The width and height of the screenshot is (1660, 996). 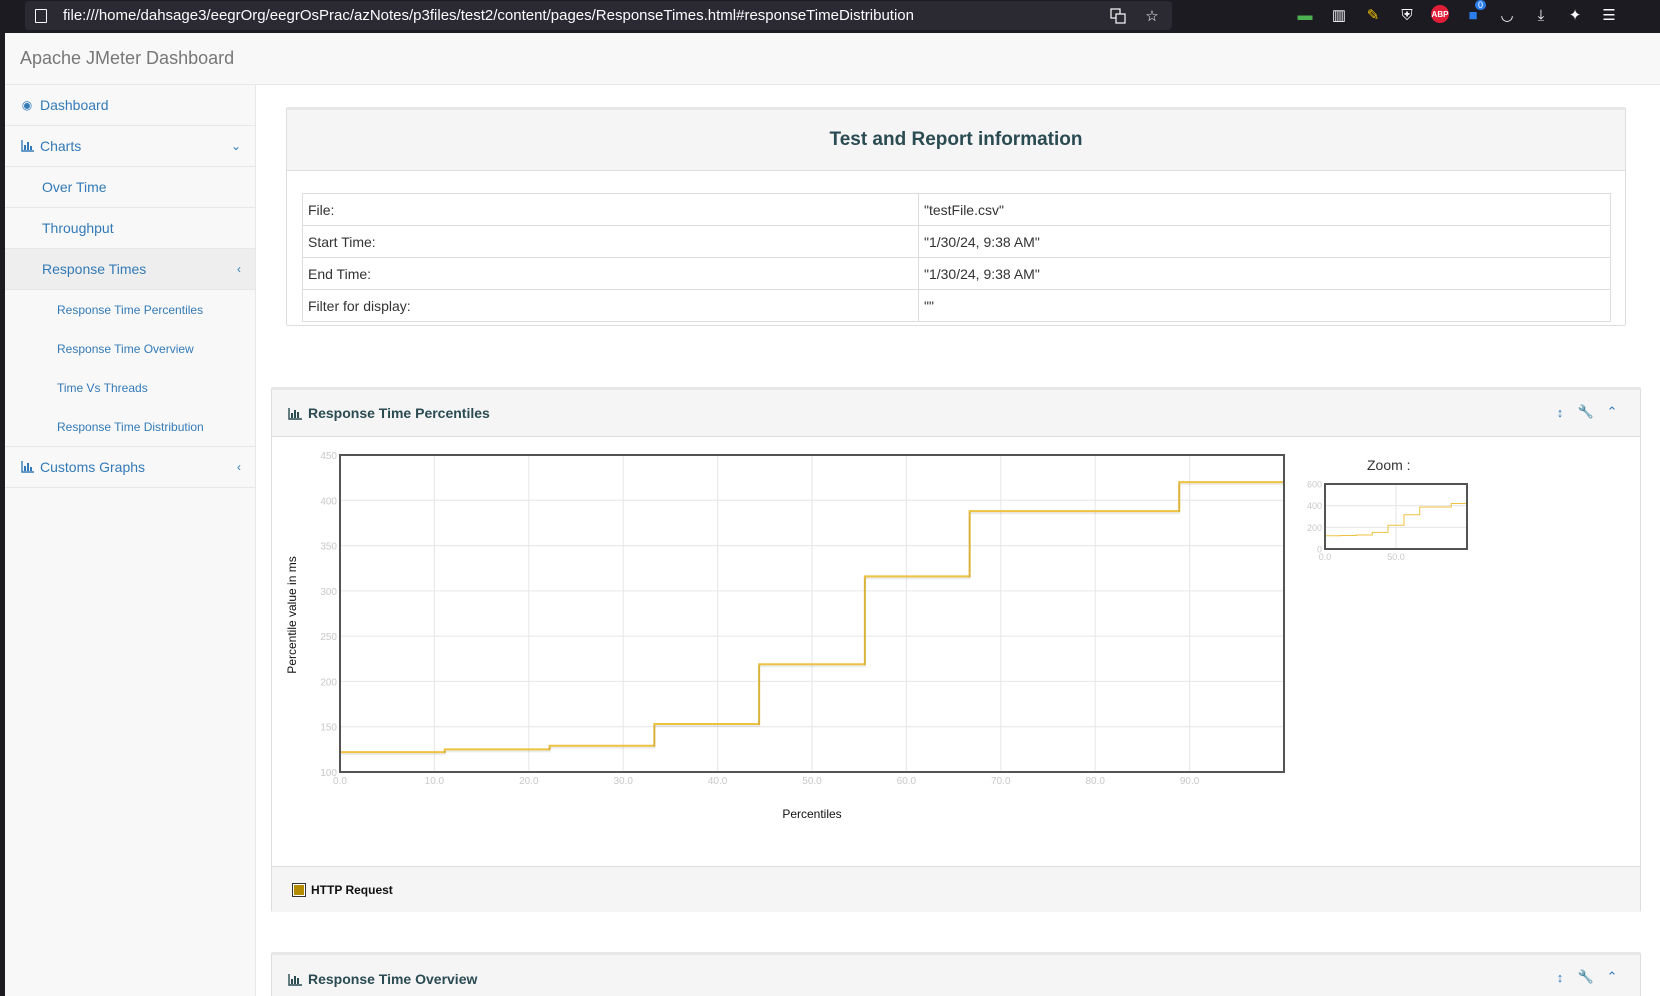 I want to click on y-tick-label: 100, so click(x=328, y=773).